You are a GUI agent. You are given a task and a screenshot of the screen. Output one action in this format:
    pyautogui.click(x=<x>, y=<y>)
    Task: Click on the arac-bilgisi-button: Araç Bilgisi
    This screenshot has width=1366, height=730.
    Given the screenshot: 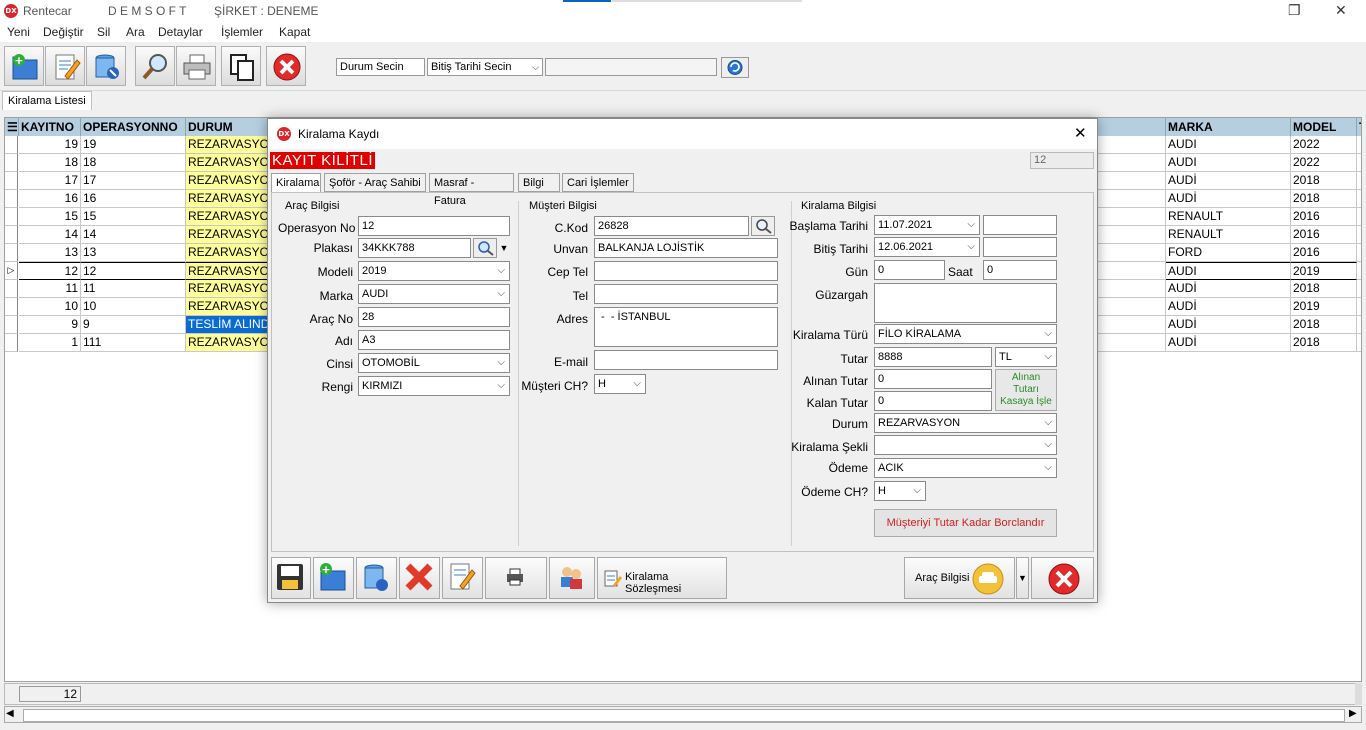 What is the action you would take?
    pyautogui.click(x=959, y=578)
    